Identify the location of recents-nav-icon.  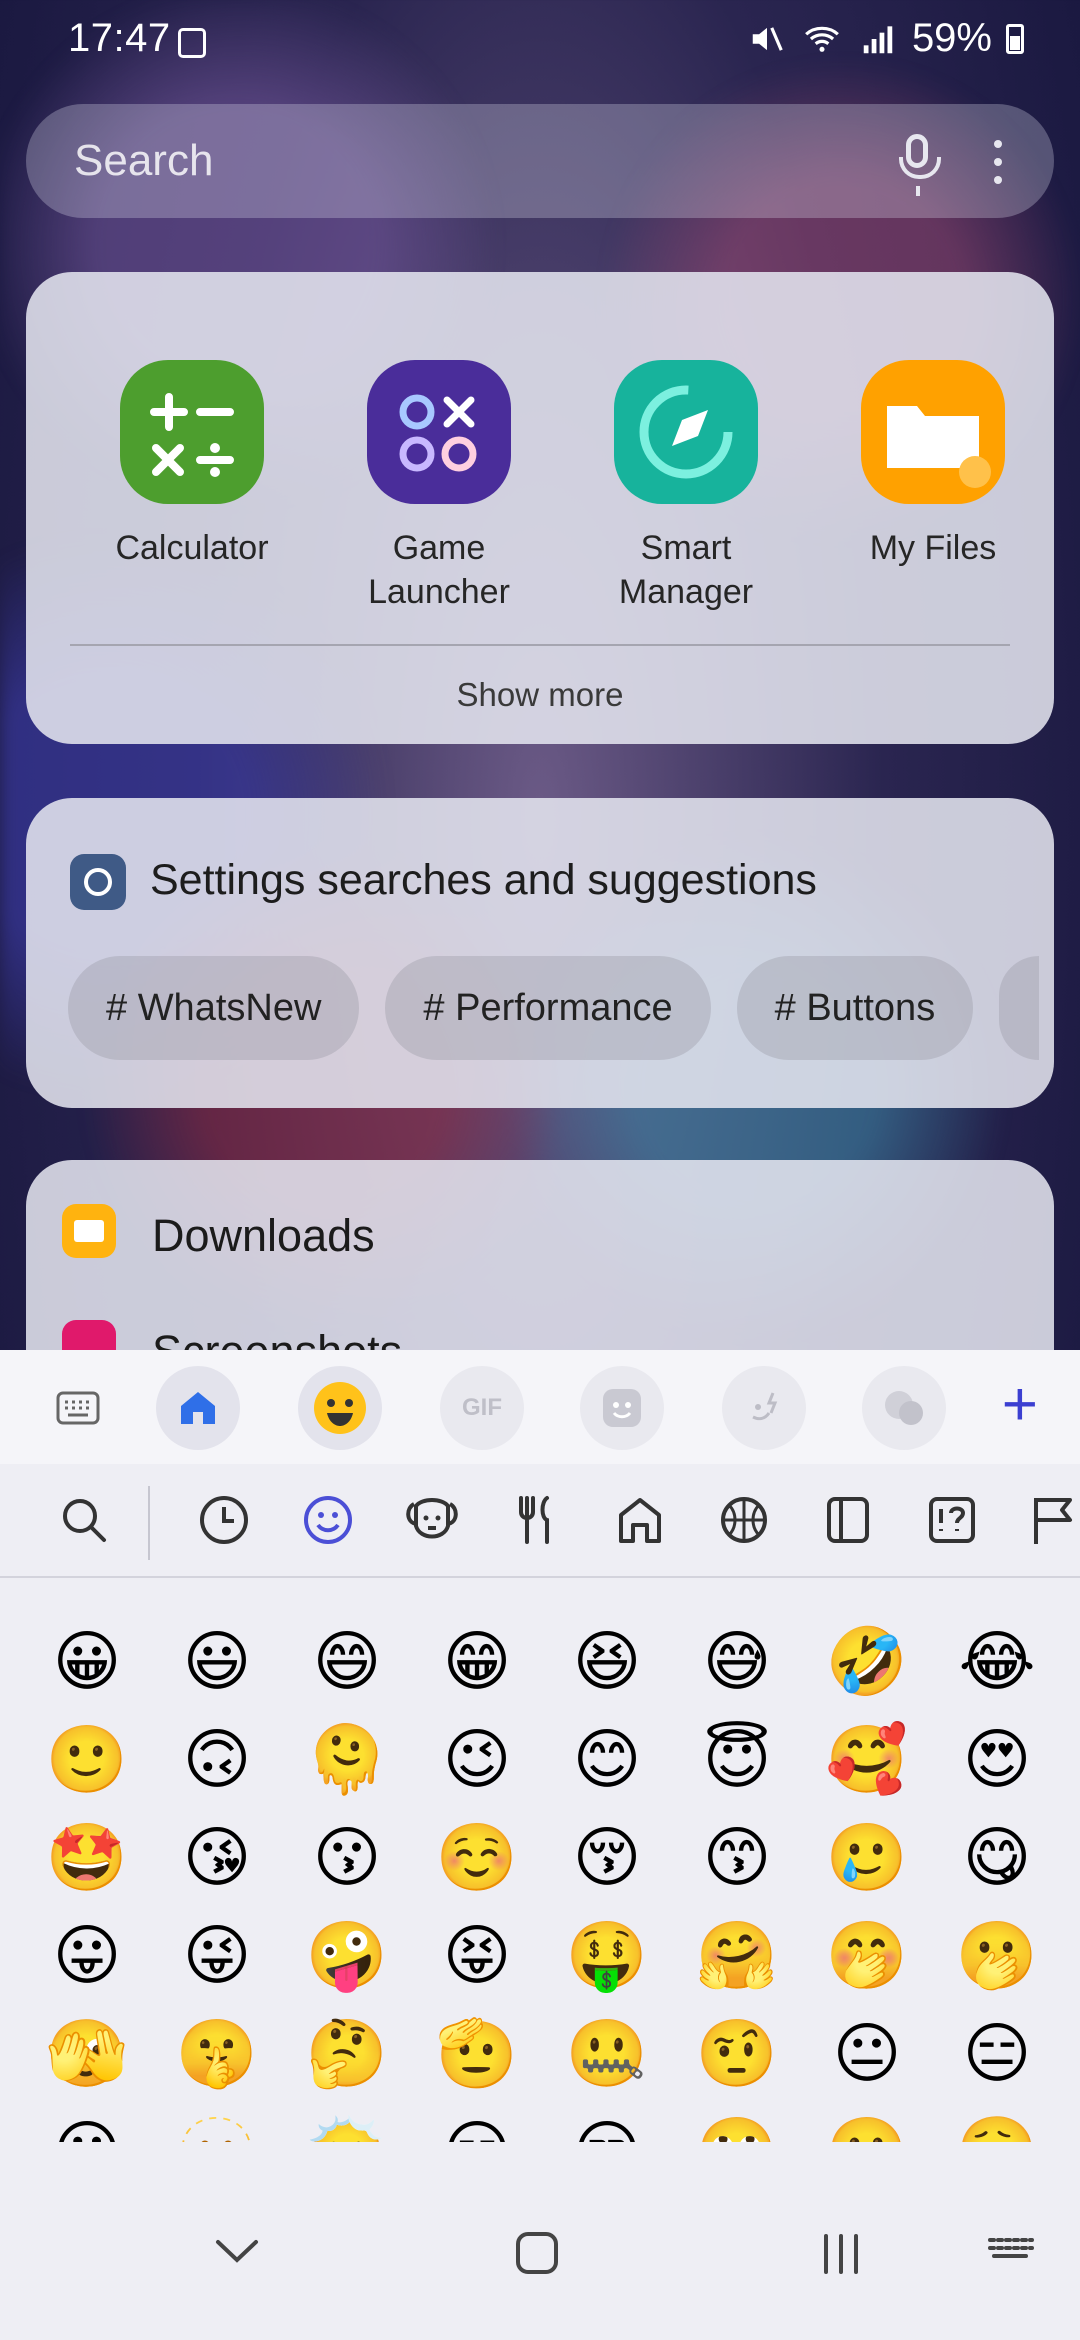
(841, 2253).